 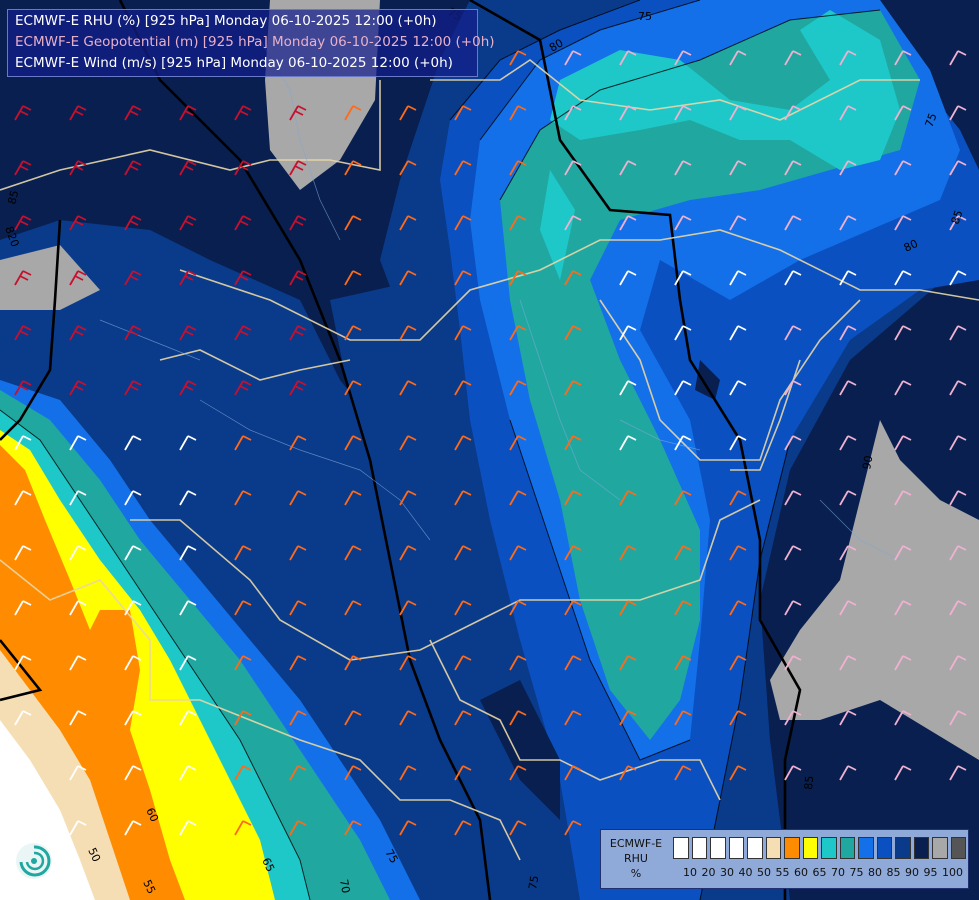 I want to click on legend-tick-label: 50, so click(x=764, y=872).